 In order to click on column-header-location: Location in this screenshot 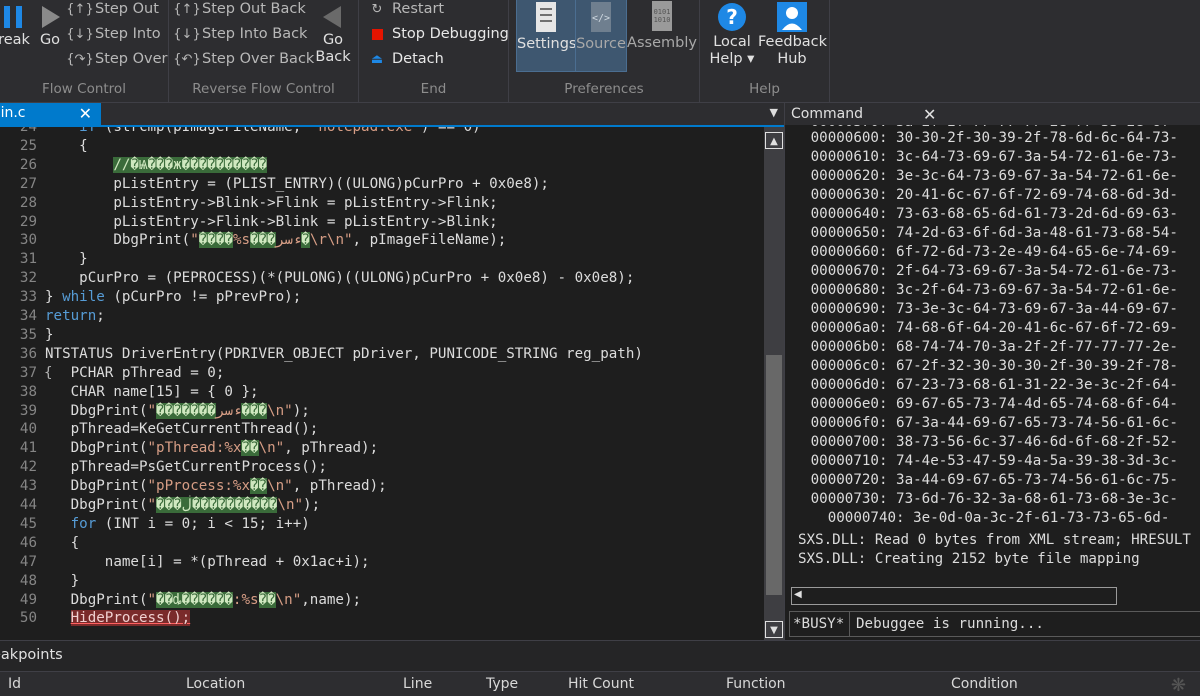, I will do `click(215, 684)`.